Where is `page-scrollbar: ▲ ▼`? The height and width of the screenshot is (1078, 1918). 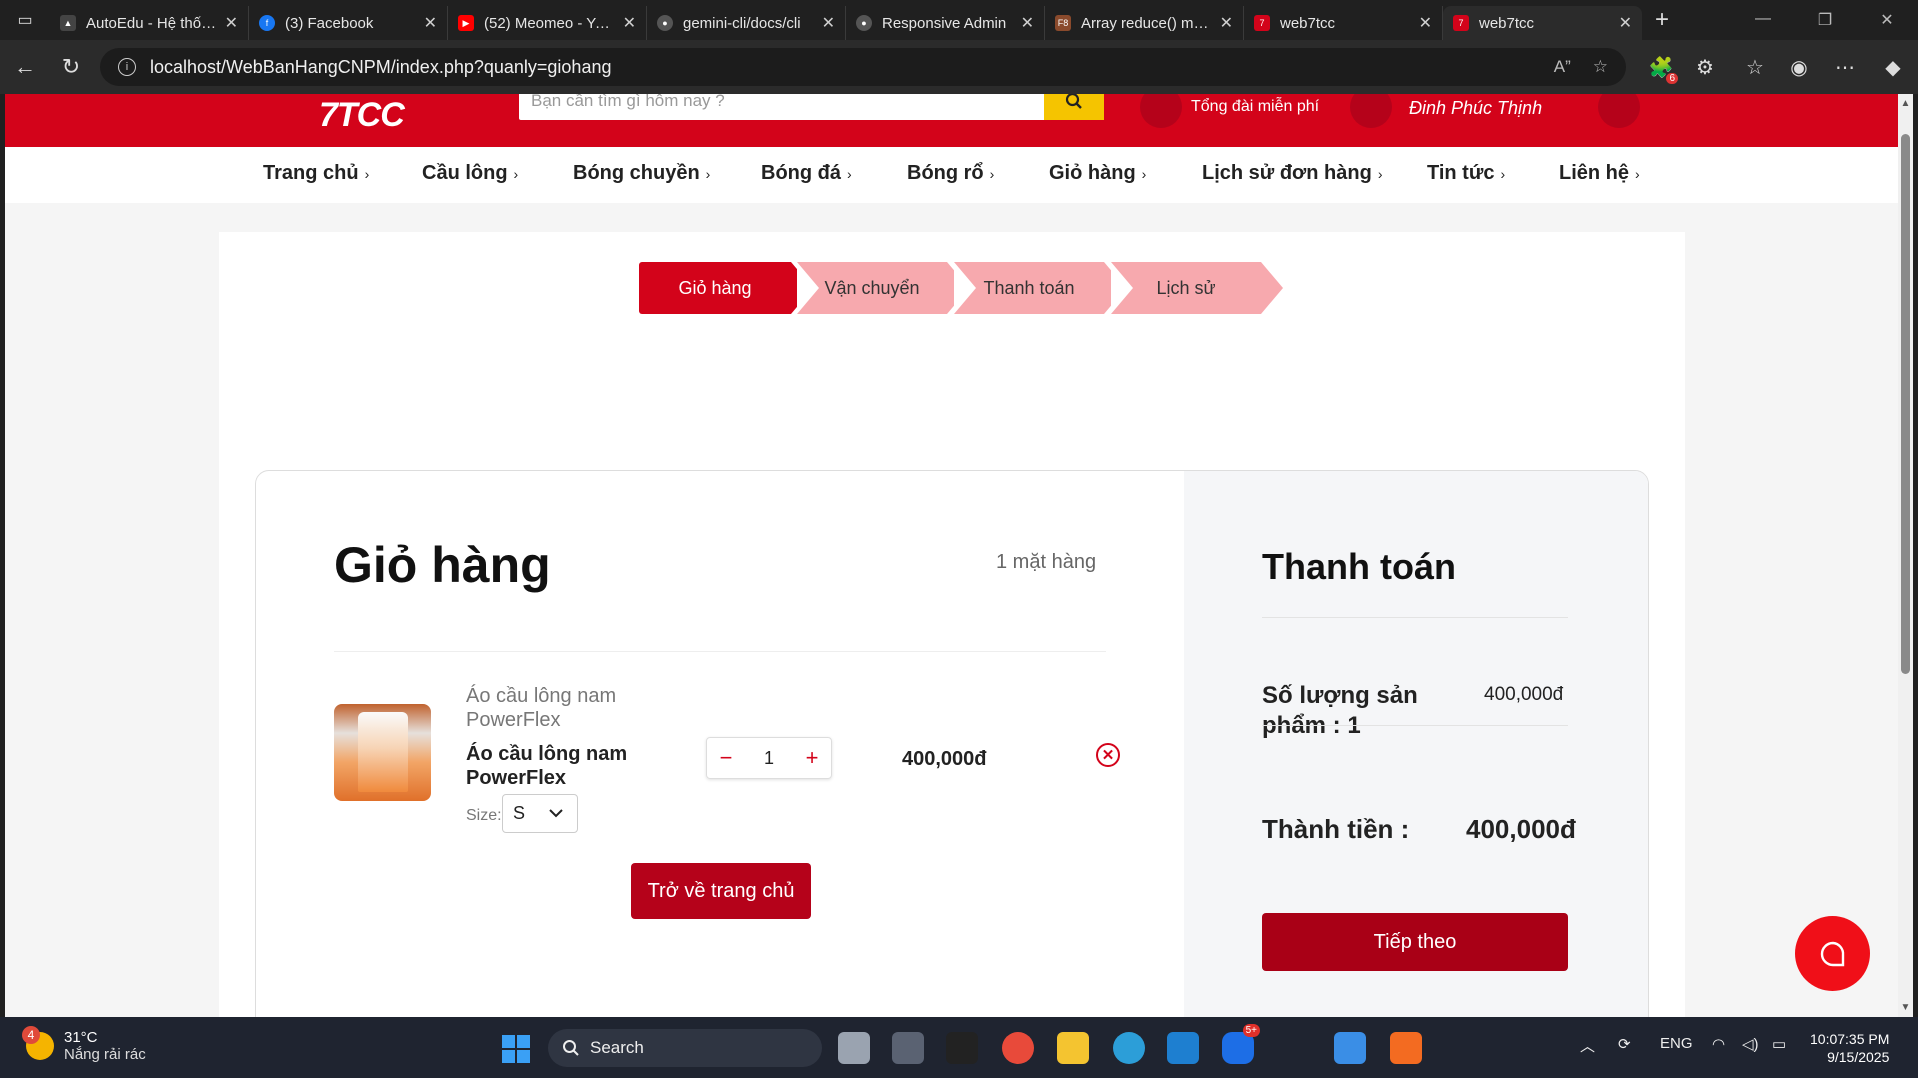 page-scrollbar: ▲ ▼ is located at coordinates (1905, 555).